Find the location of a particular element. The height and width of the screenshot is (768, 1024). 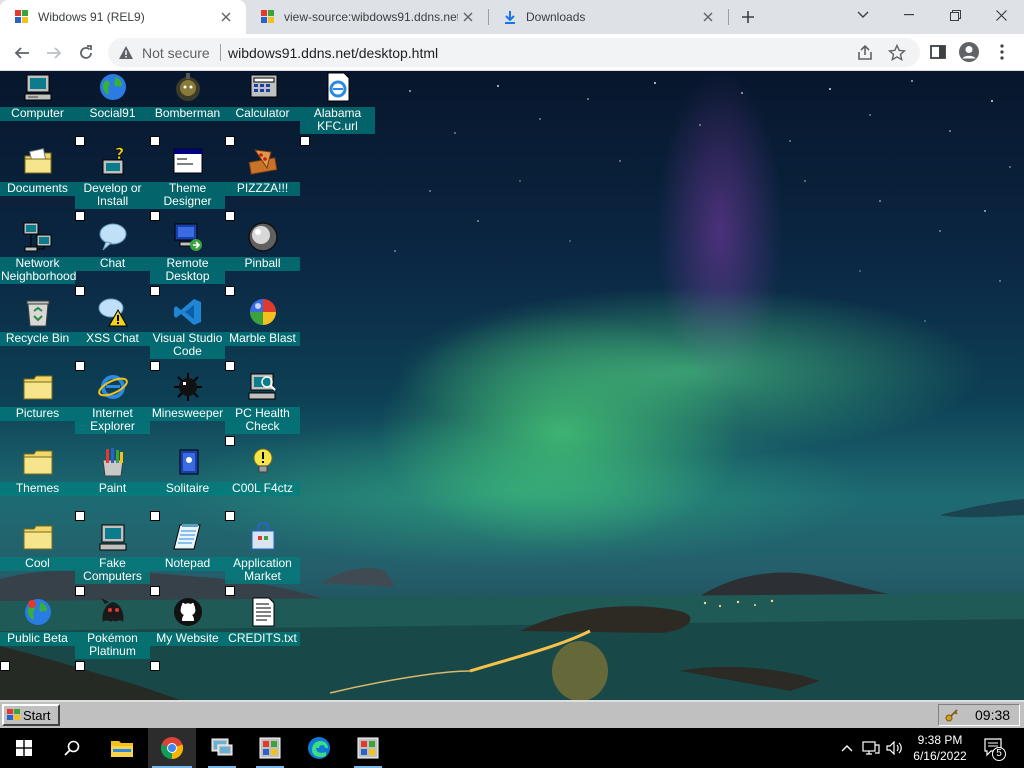

desktop-icon-network-neighborhood: Network Neighborhood is located at coordinates (38, 258).